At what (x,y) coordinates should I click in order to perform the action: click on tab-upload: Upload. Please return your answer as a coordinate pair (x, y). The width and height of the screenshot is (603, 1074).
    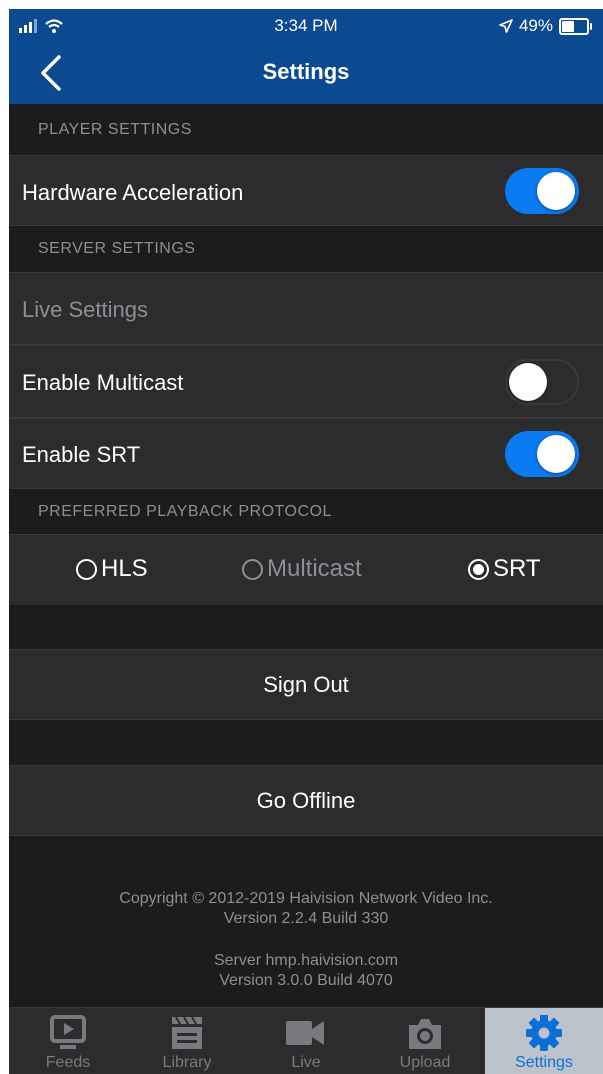
    Looking at the image, I should click on (425, 1041).